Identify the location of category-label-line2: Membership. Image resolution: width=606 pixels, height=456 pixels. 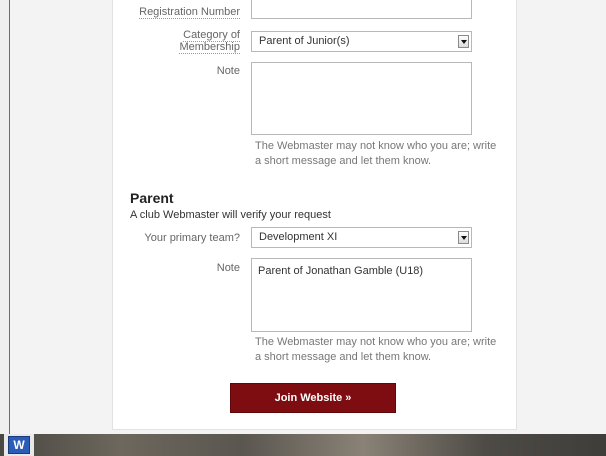
(209, 47).